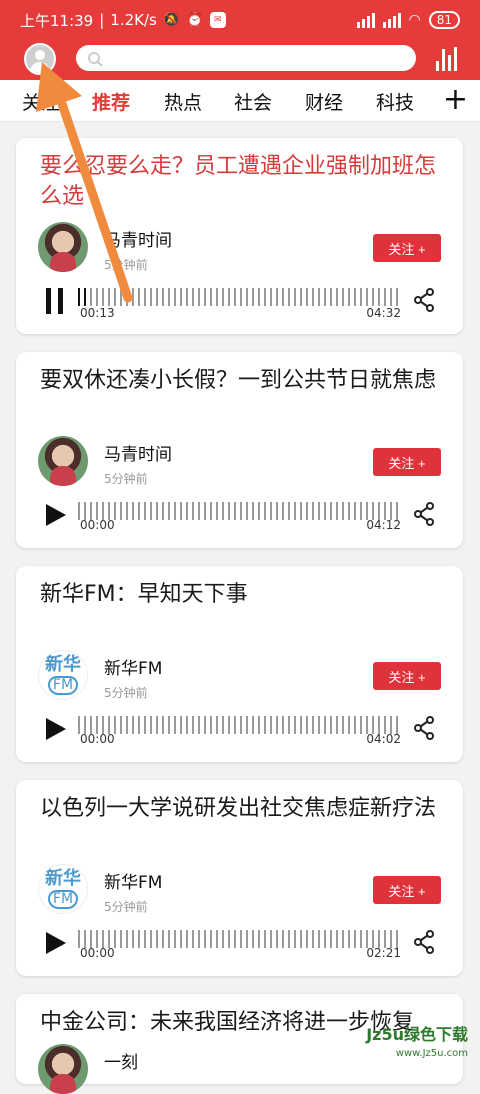  I want to click on network-speed: 1.2K/s, so click(133, 20).